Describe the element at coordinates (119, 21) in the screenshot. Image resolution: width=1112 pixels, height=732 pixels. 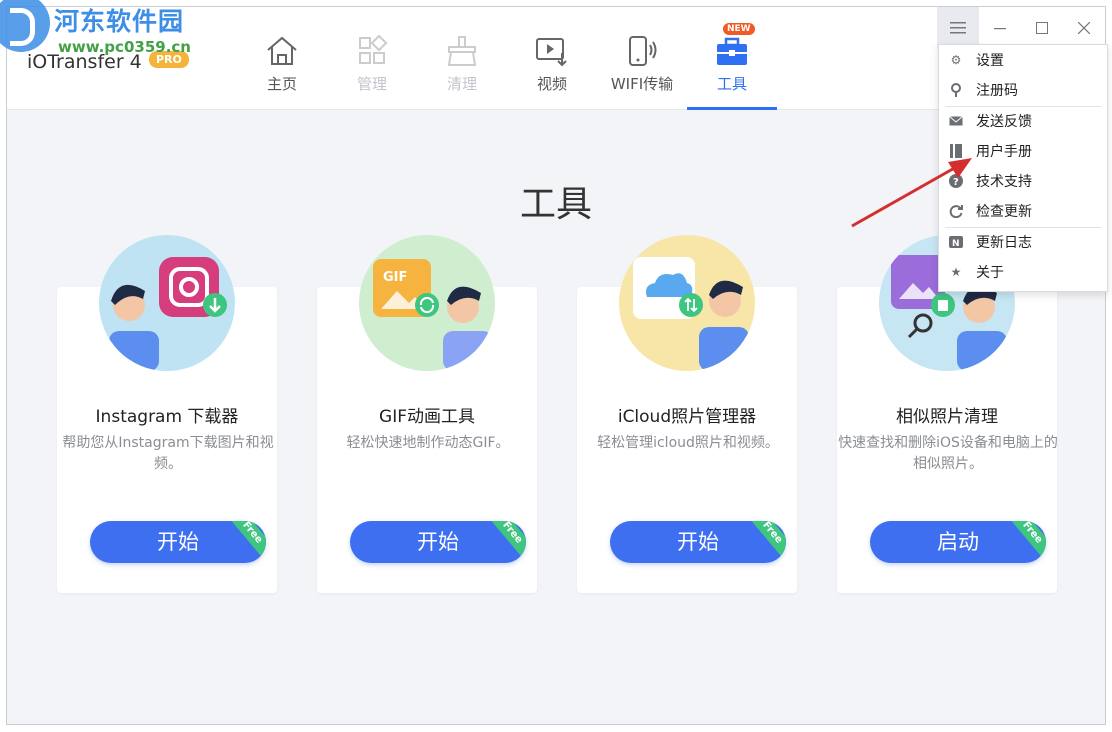
I see `watermark-title: 河东软件园` at that location.